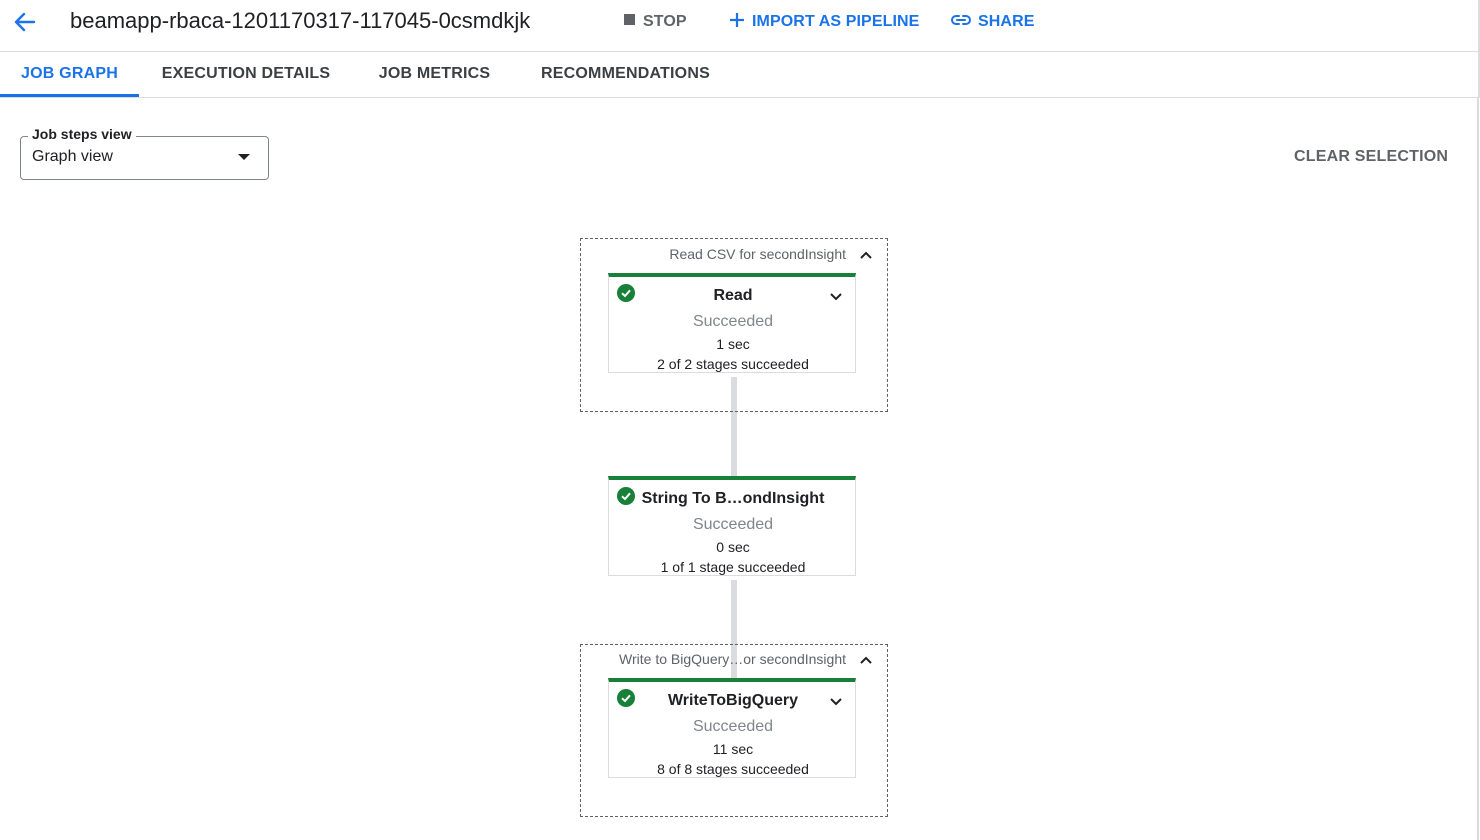 The image size is (1480, 840). What do you see at coordinates (246, 74) in the screenshot?
I see `tab-execution-details: EXECUTION DETAILS` at bounding box center [246, 74].